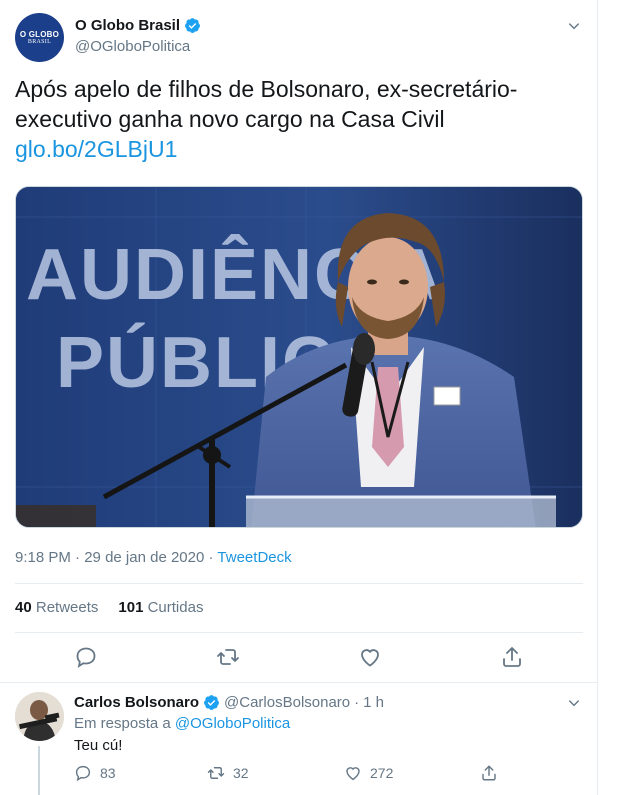 The height and width of the screenshot is (795, 625). What do you see at coordinates (175, 607) in the screenshot?
I see `likes-label: Curtidas` at bounding box center [175, 607].